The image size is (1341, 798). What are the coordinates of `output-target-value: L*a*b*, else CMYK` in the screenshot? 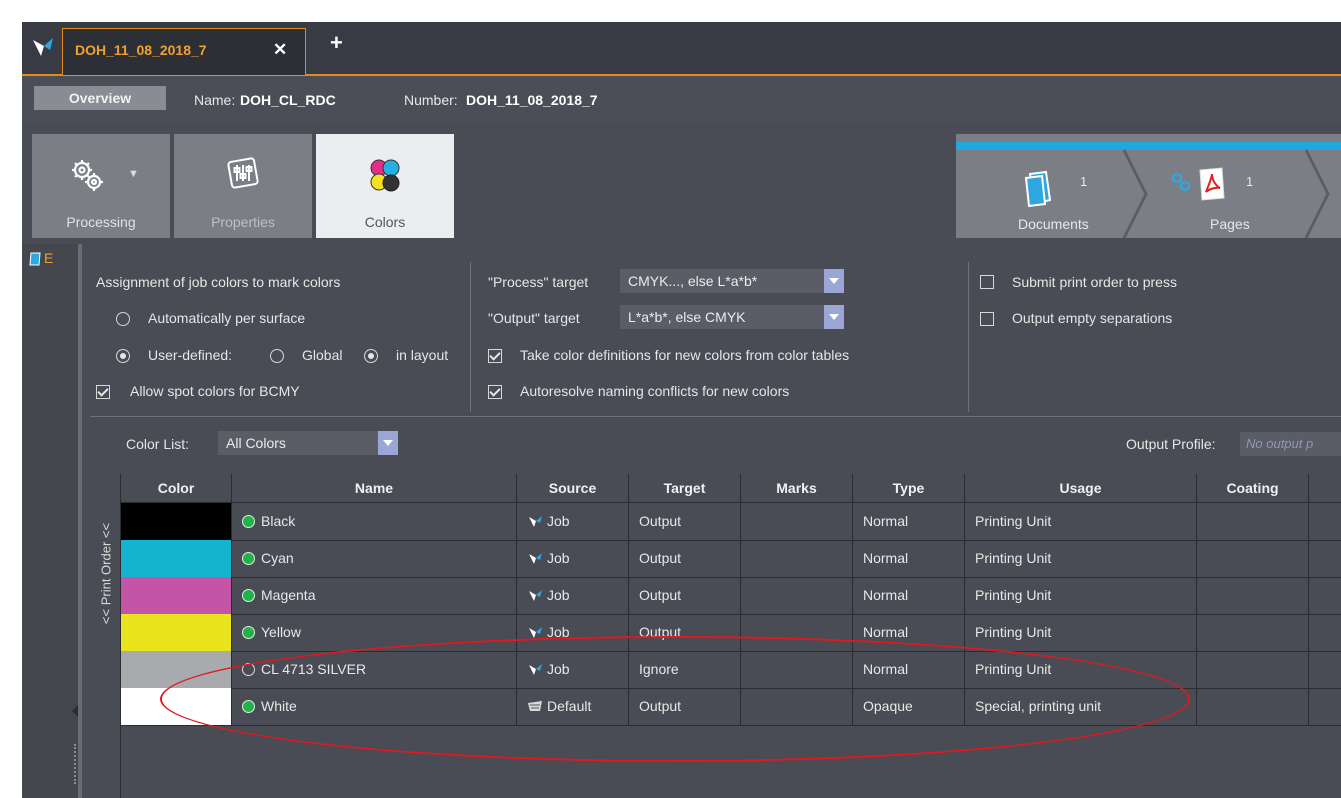 It's located at (687, 317).